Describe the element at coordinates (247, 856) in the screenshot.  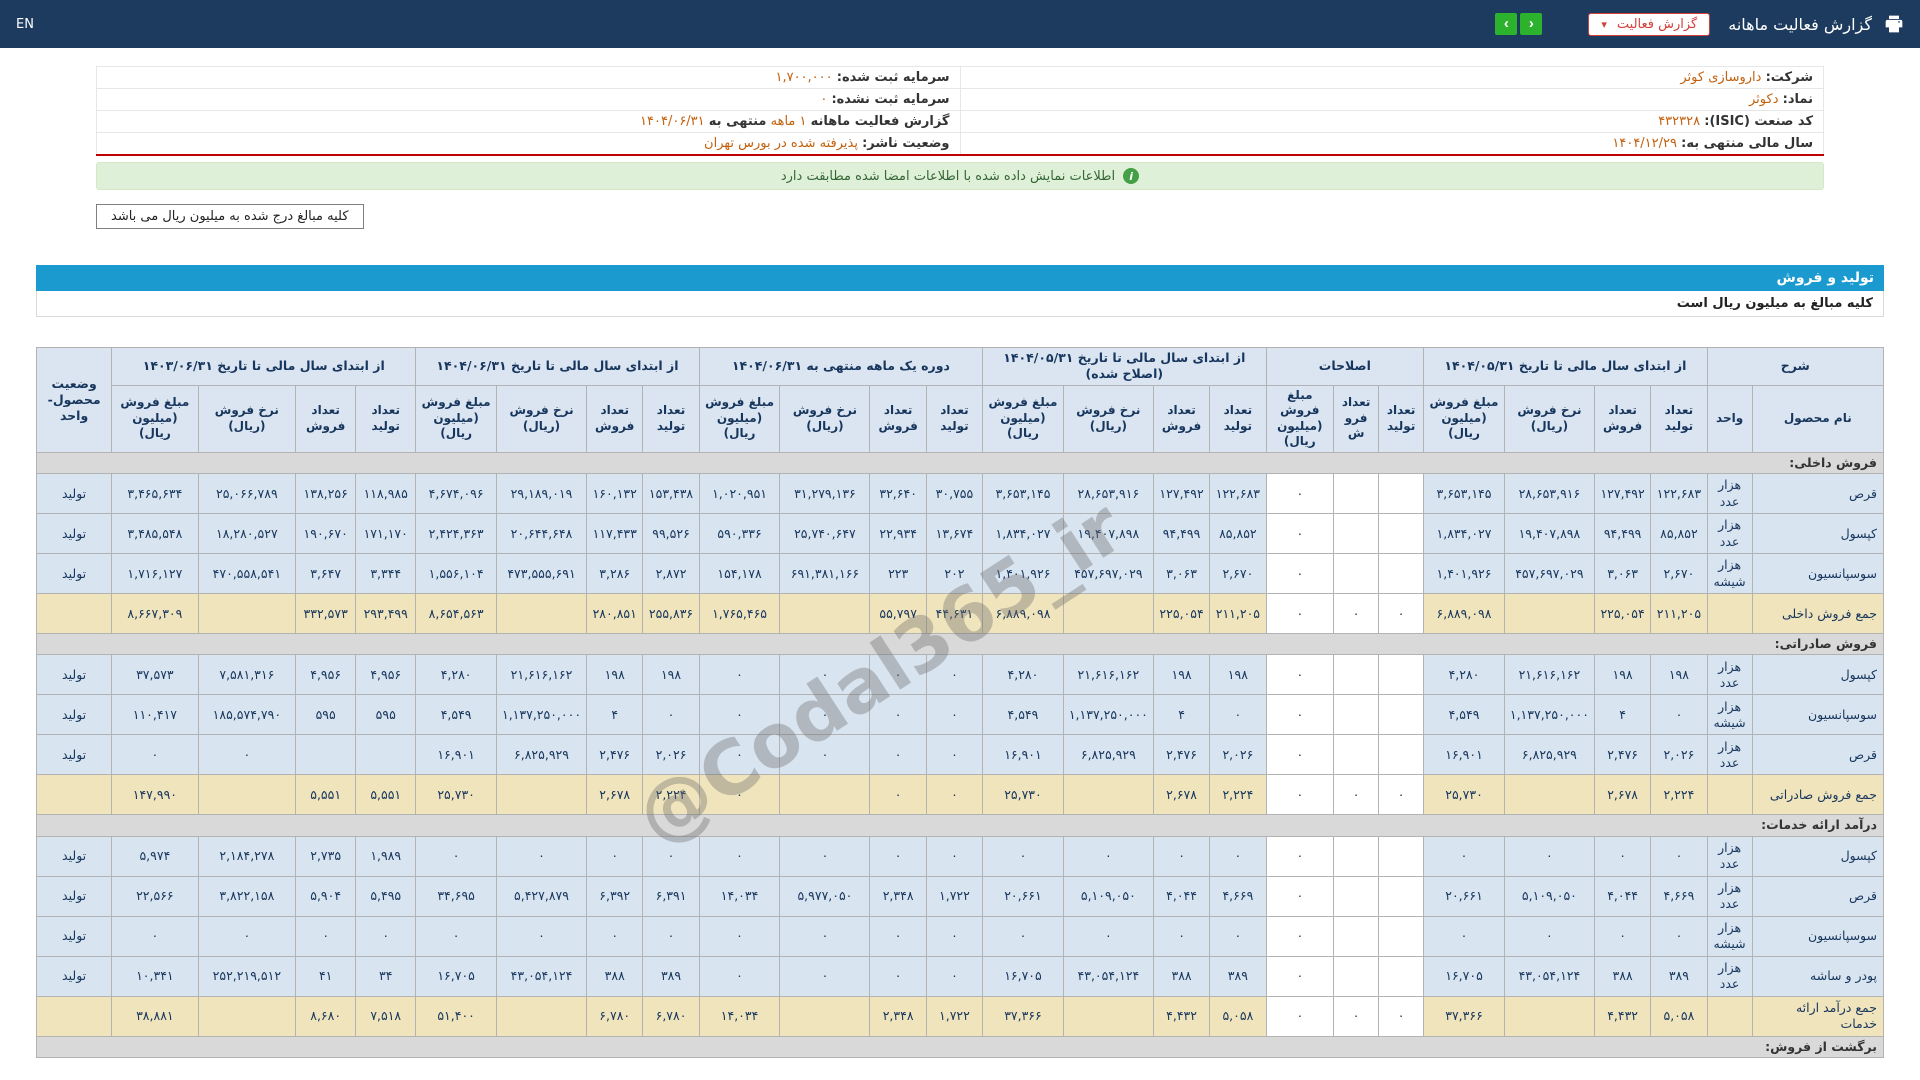
I see `value-cell: ۲,۱۸۴,۲۷۸` at that location.